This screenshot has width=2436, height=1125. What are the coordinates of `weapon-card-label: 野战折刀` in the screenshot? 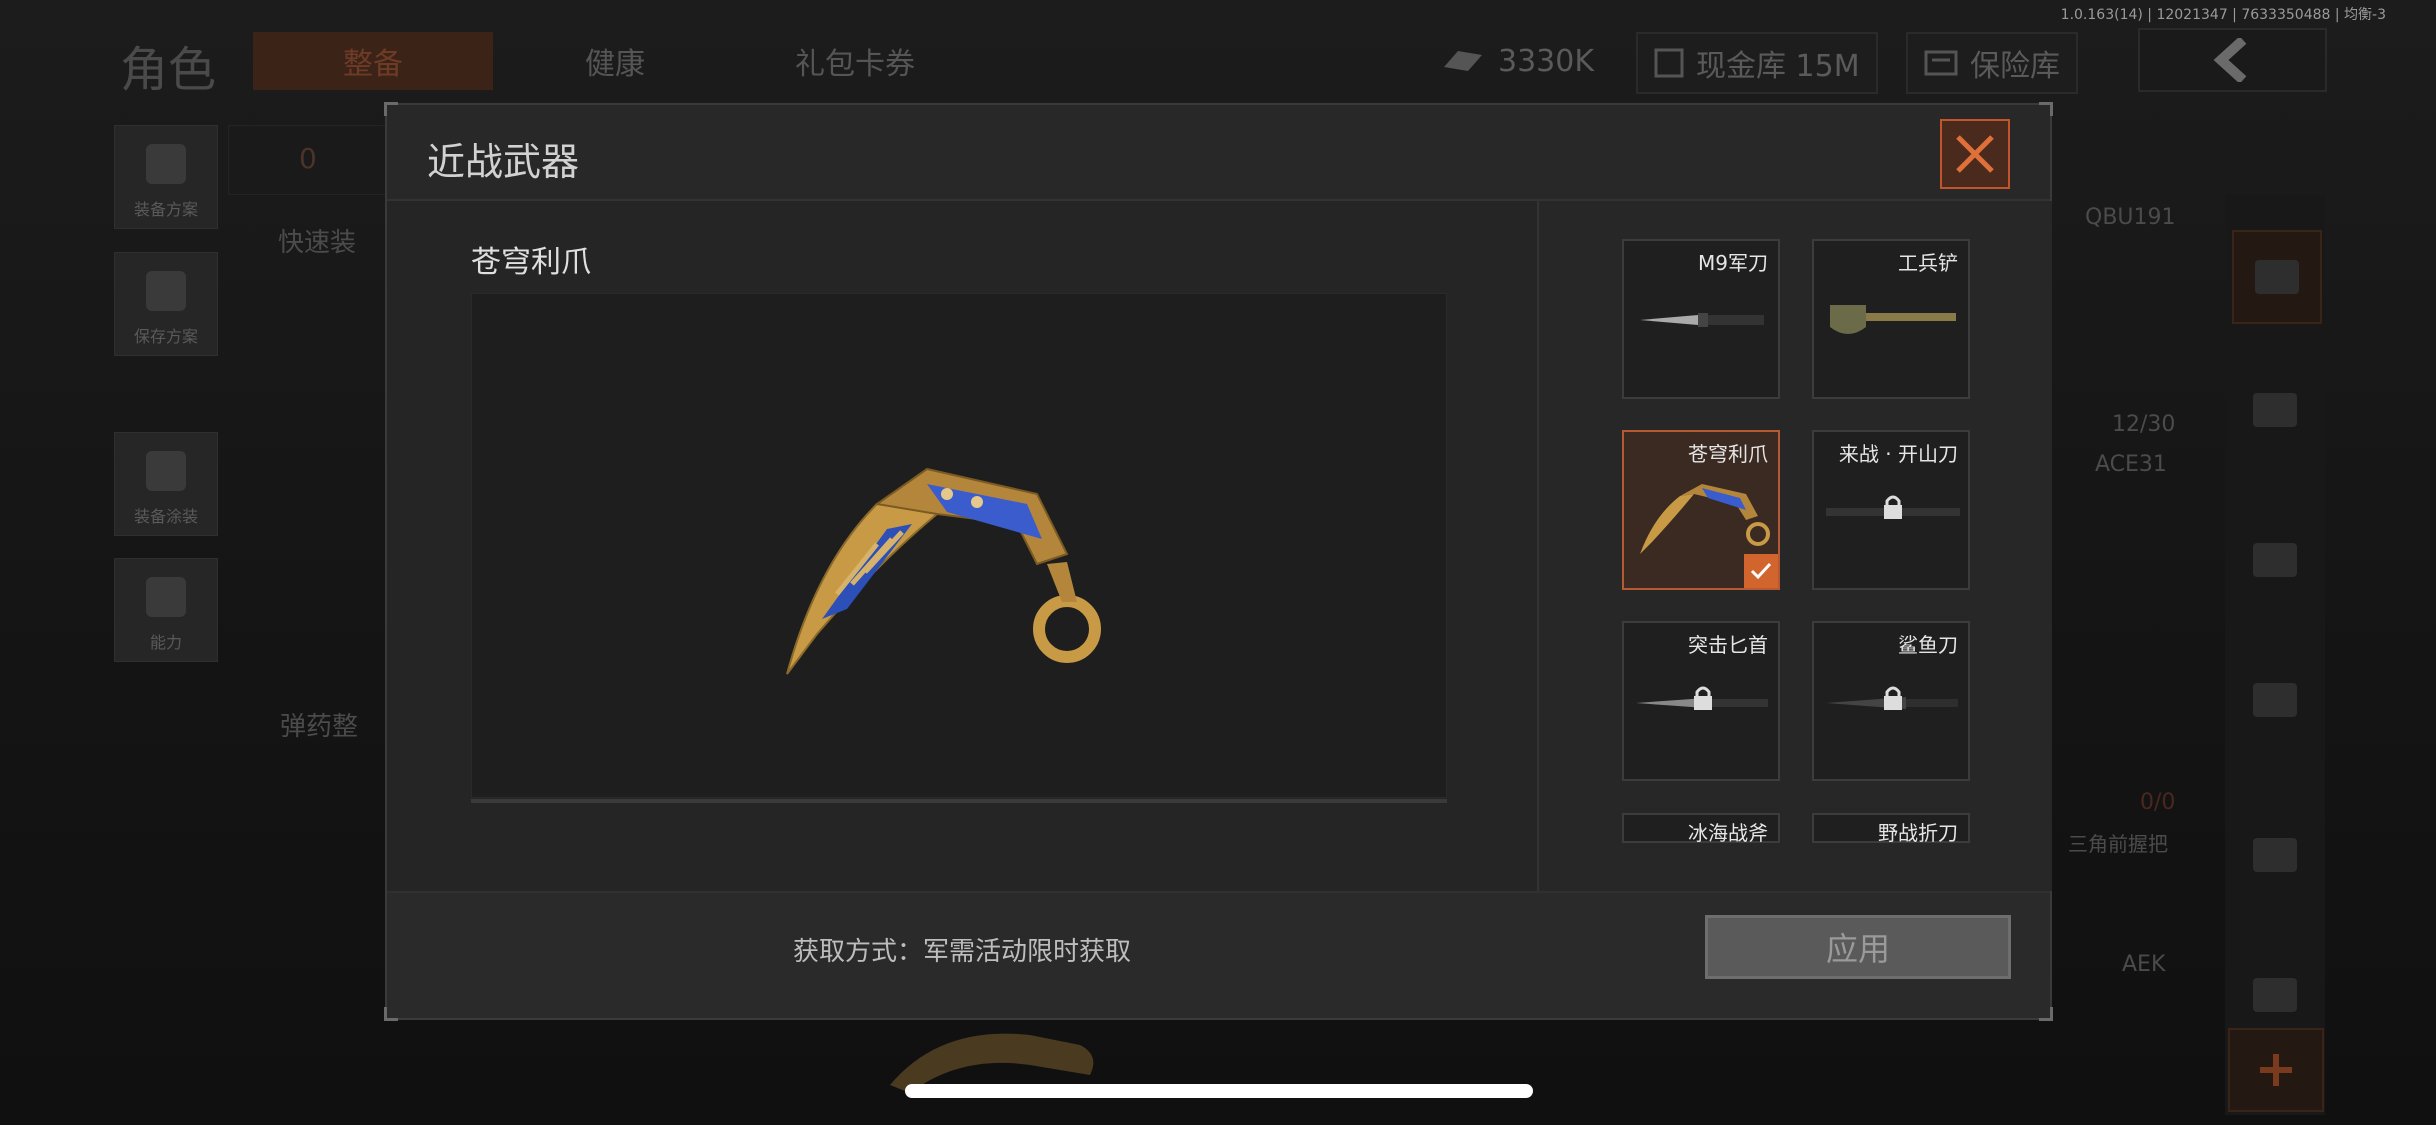 It's located at (1918, 833).